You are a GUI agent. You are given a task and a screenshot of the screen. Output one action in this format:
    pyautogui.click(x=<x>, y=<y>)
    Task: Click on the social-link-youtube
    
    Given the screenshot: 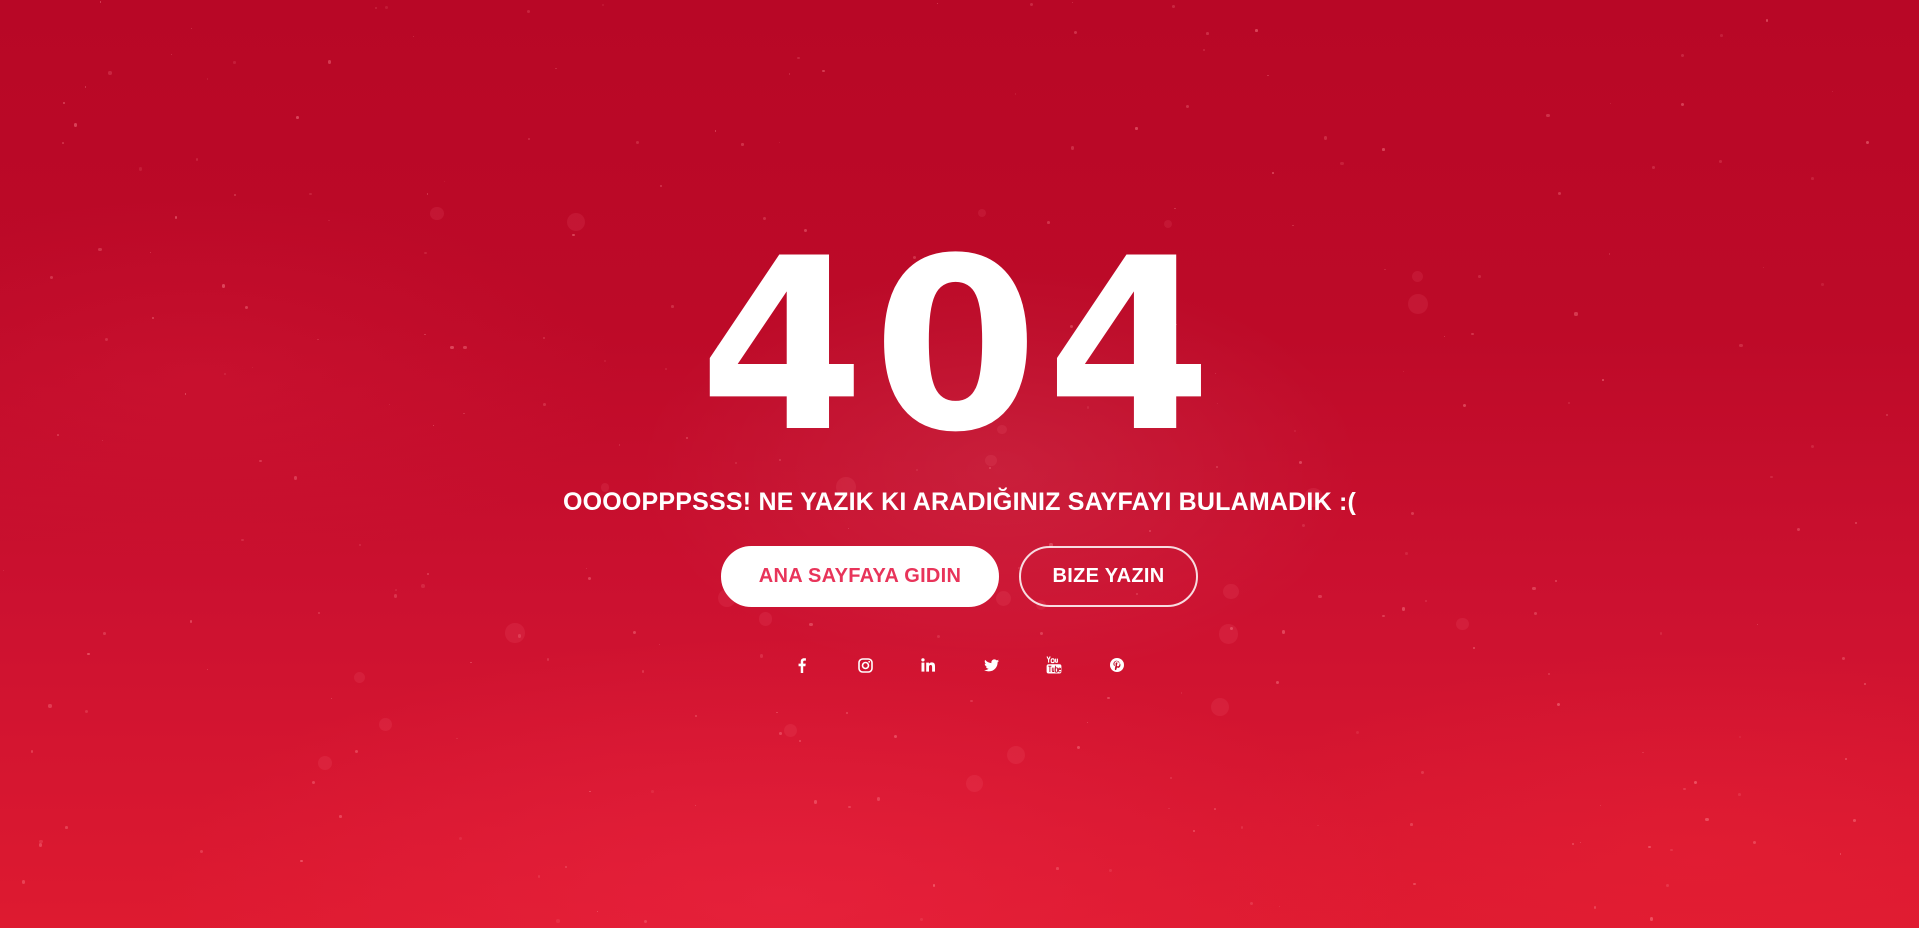 What is the action you would take?
    pyautogui.click(x=1054, y=665)
    